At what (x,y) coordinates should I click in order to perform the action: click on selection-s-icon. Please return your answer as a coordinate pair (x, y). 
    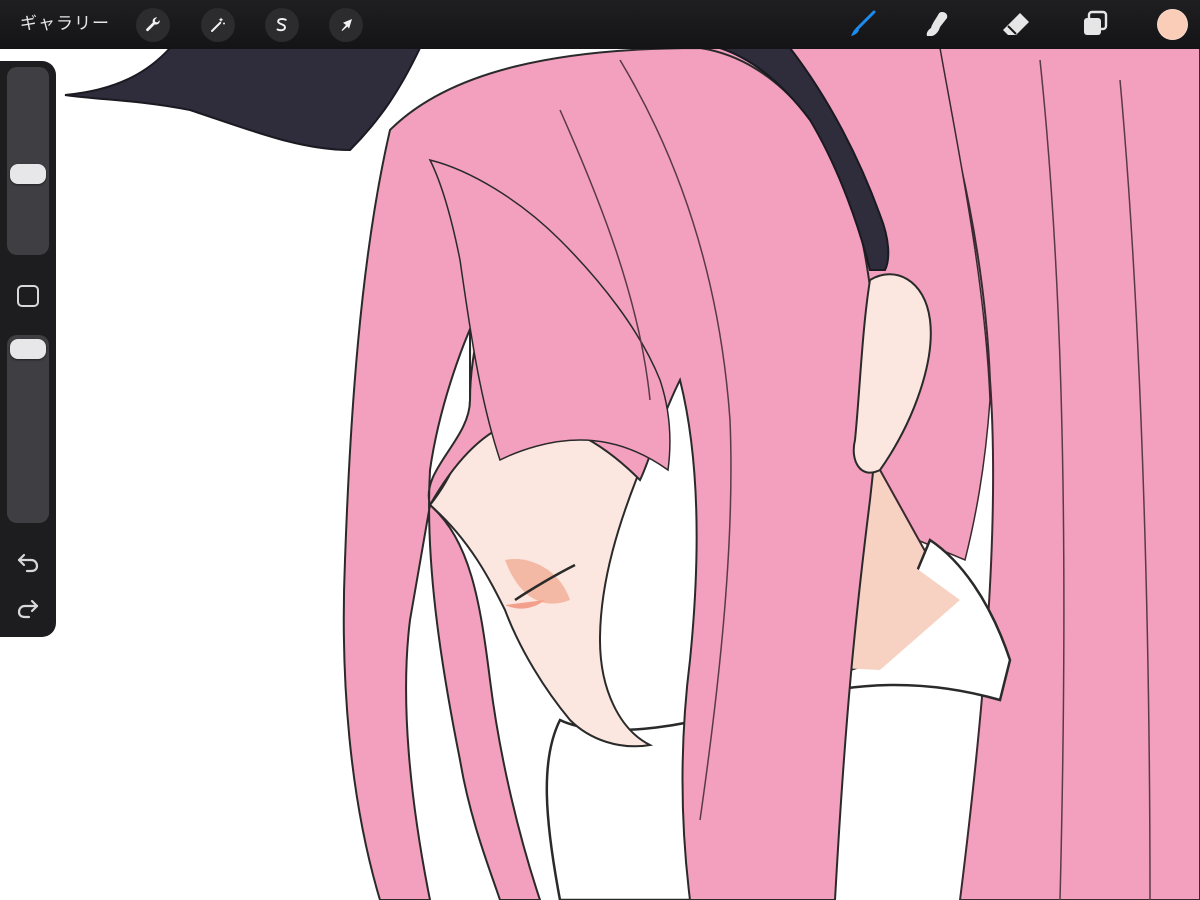
    Looking at the image, I should click on (281, 25).